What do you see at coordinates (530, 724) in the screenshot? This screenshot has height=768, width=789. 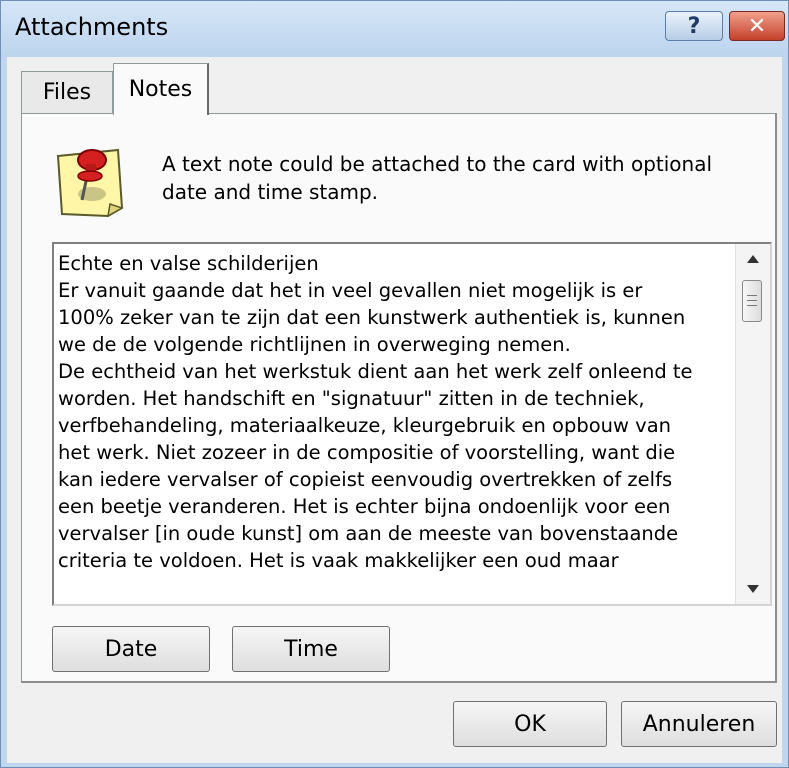 I see `ok-button: OK` at bounding box center [530, 724].